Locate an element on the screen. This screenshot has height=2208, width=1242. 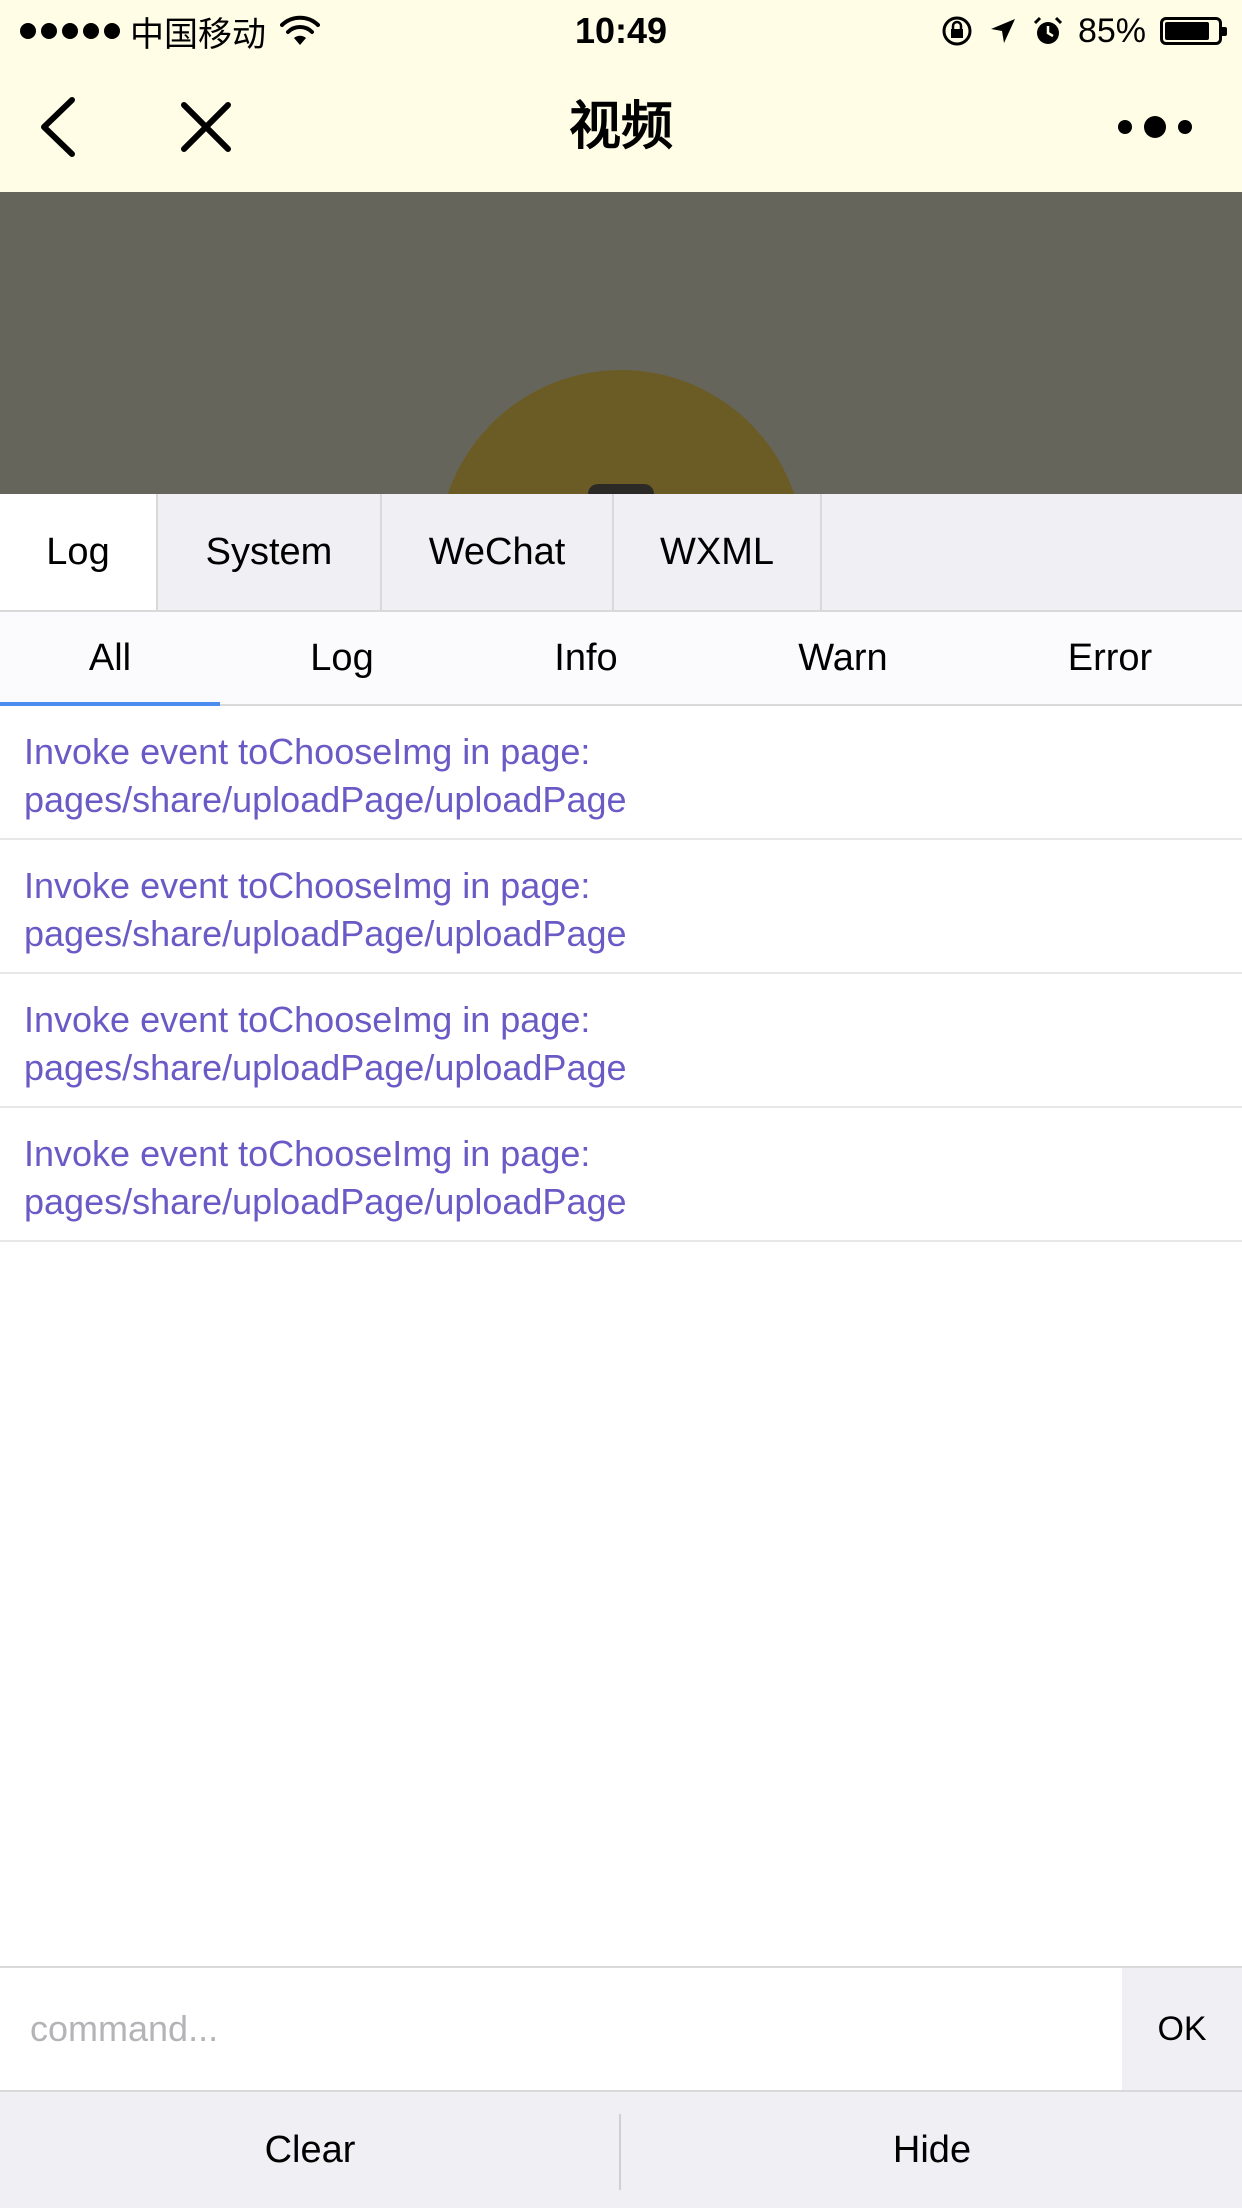
log-filter-tabs: All Log Info Warn Error is located at coordinates (621, 659).